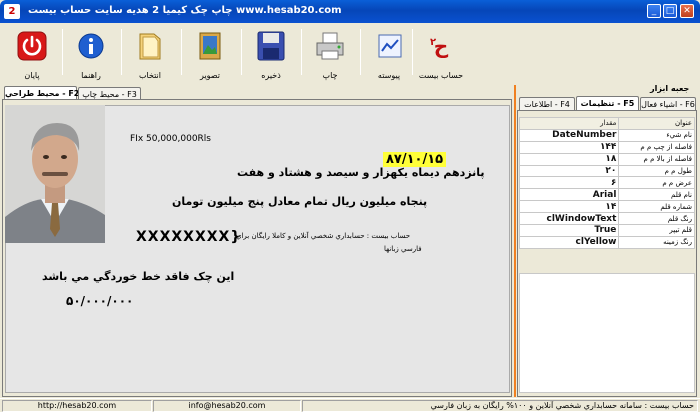  I want to click on property-value: ۲۰, so click(569, 171).